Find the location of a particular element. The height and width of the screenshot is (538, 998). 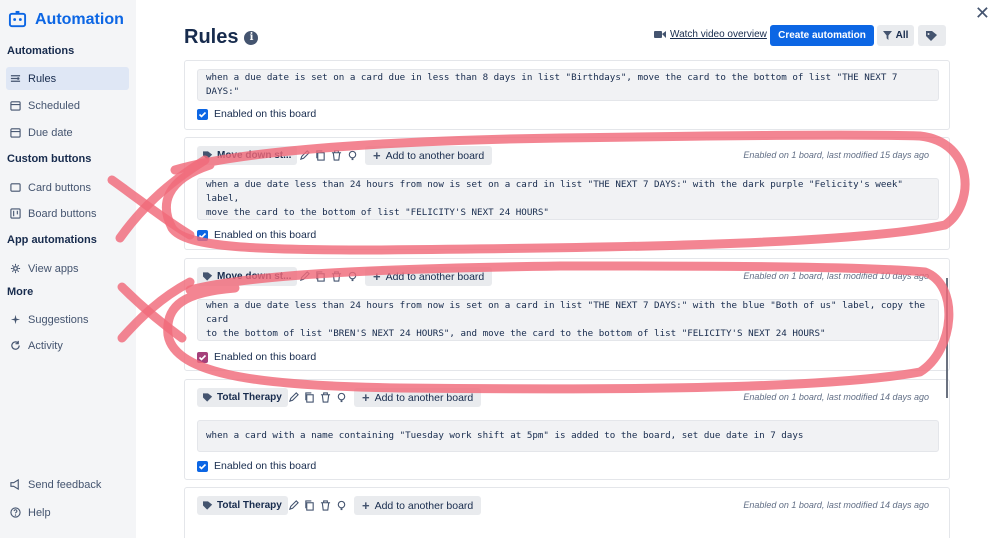

rules-icon is located at coordinates (15, 78).